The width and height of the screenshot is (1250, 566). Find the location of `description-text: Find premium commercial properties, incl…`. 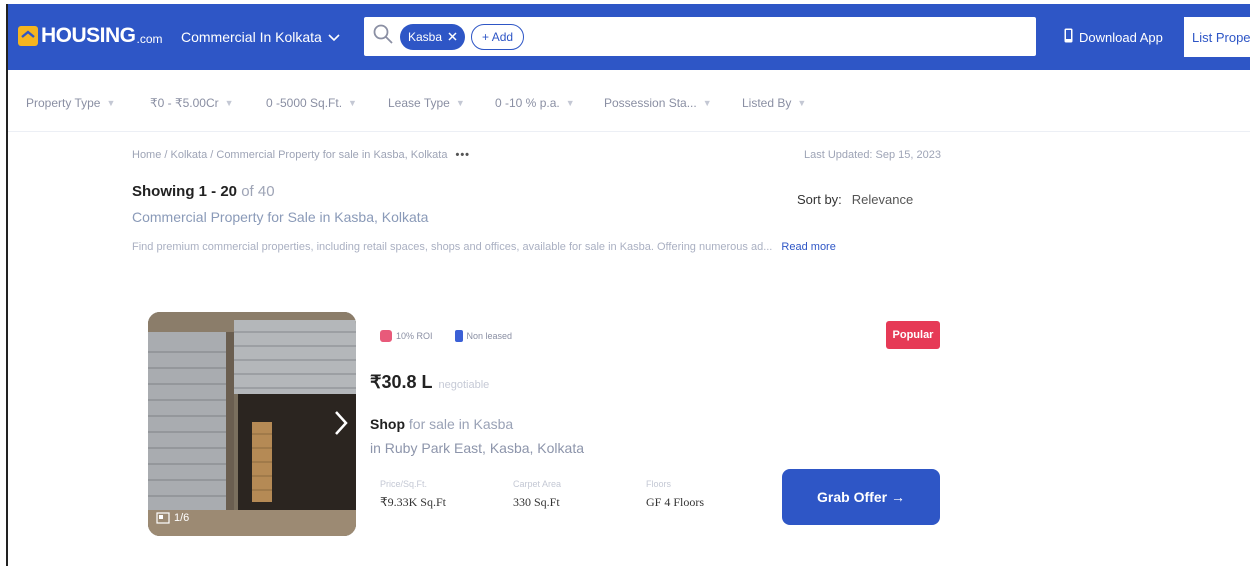

description-text: Find premium commercial properties, incl… is located at coordinates (452, 247).